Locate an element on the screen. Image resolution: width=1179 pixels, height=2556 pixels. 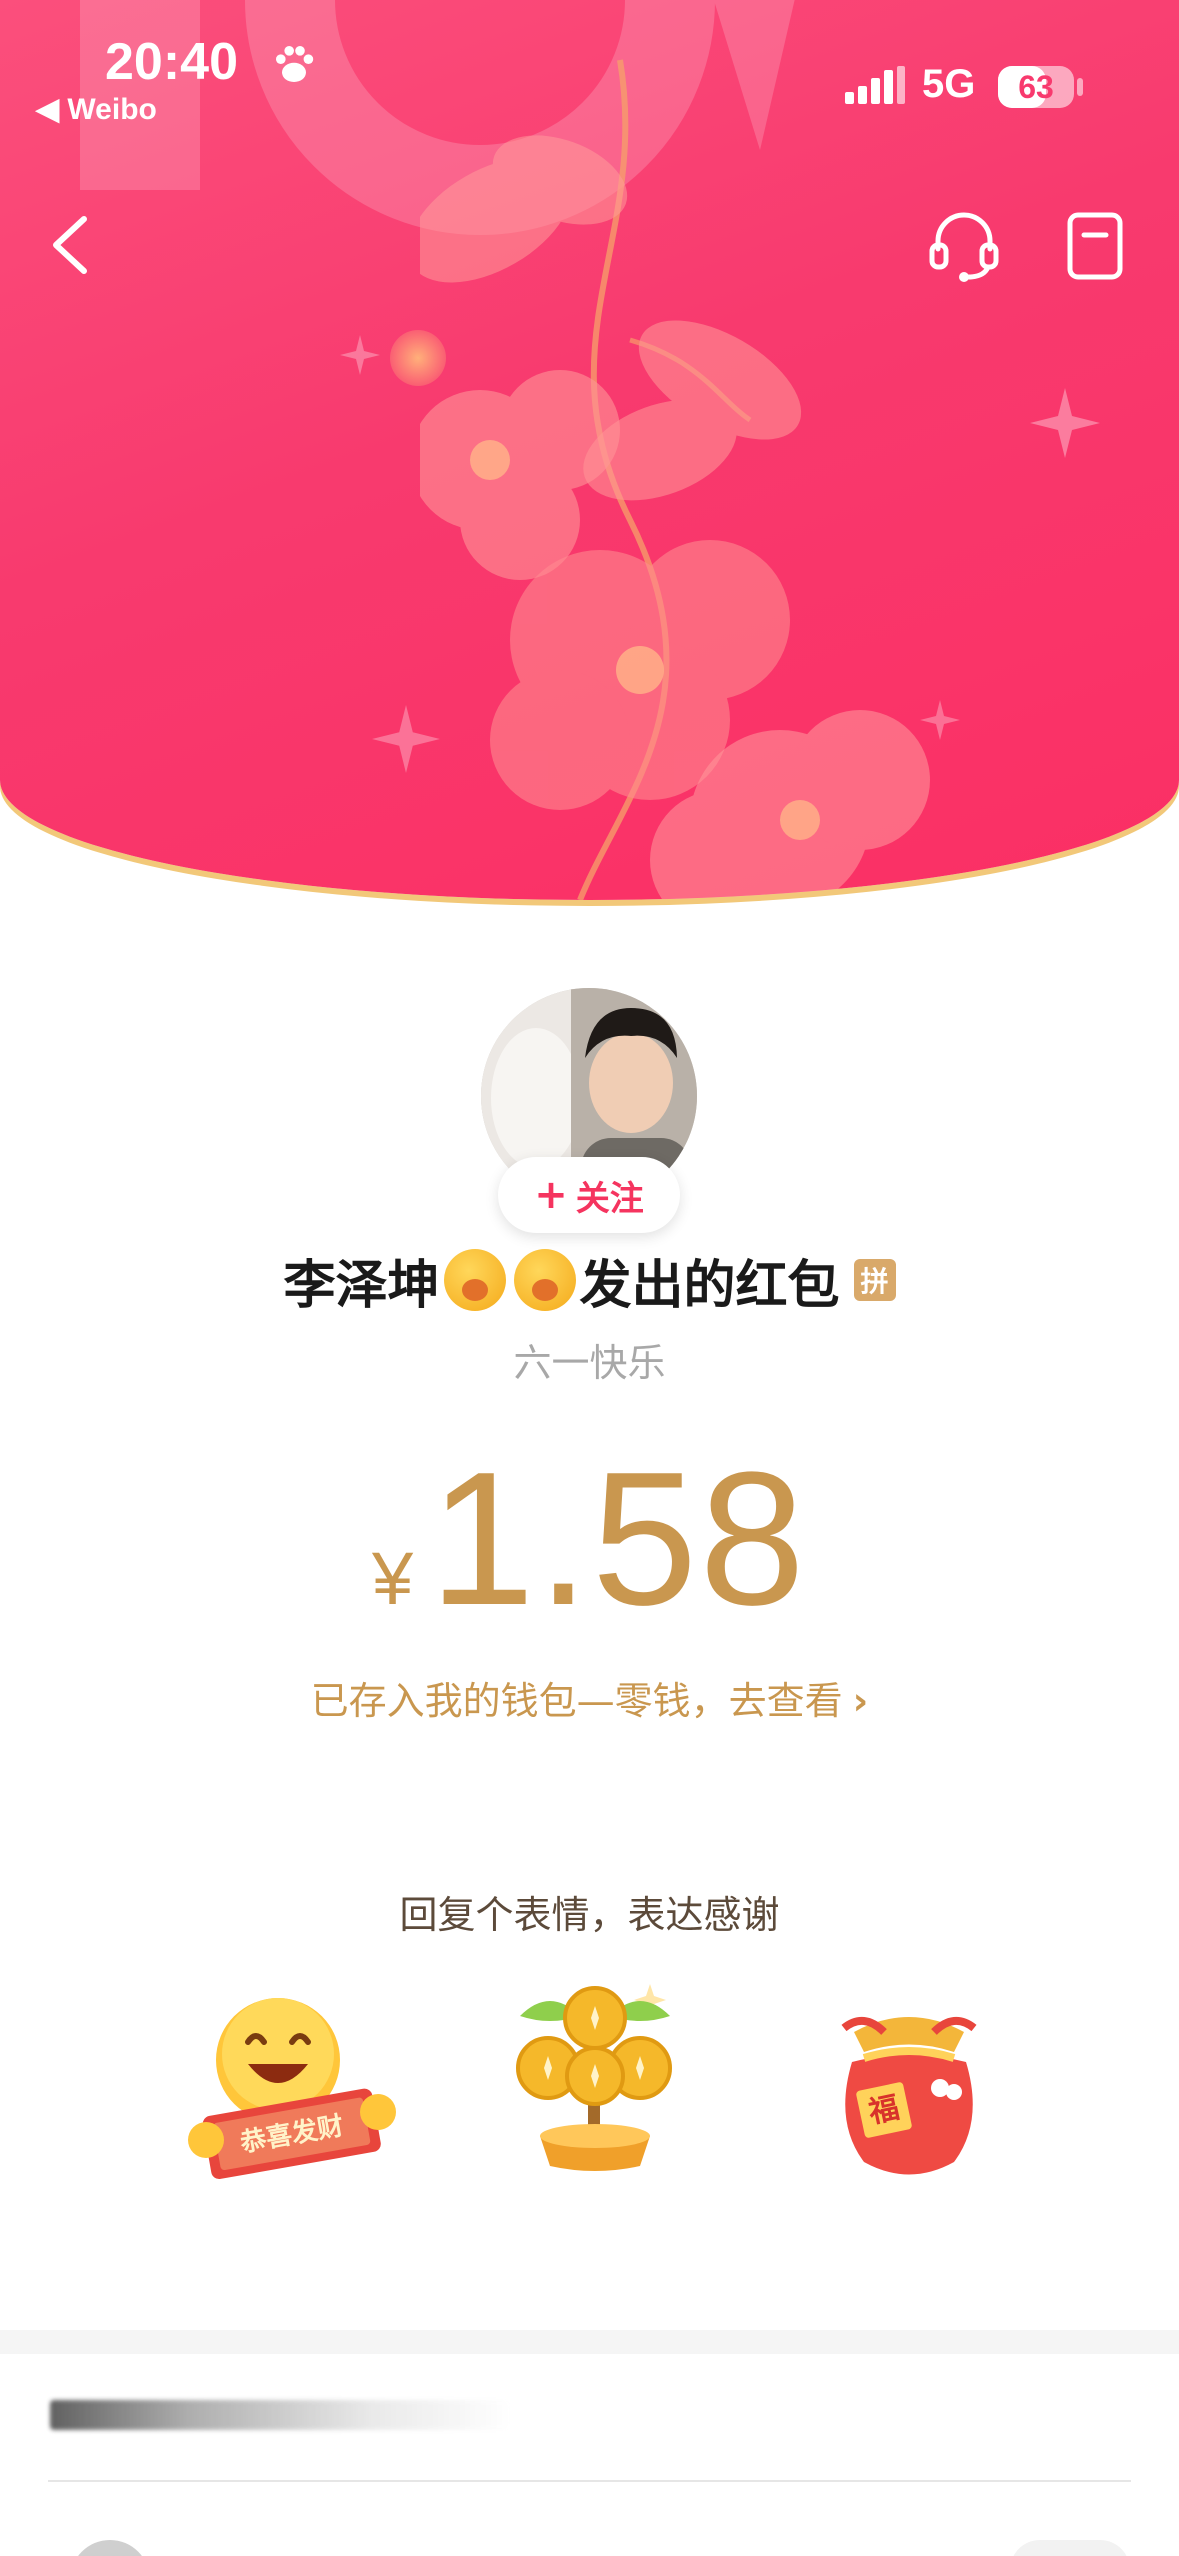
document-icon is located at coordinates (1095, 245).